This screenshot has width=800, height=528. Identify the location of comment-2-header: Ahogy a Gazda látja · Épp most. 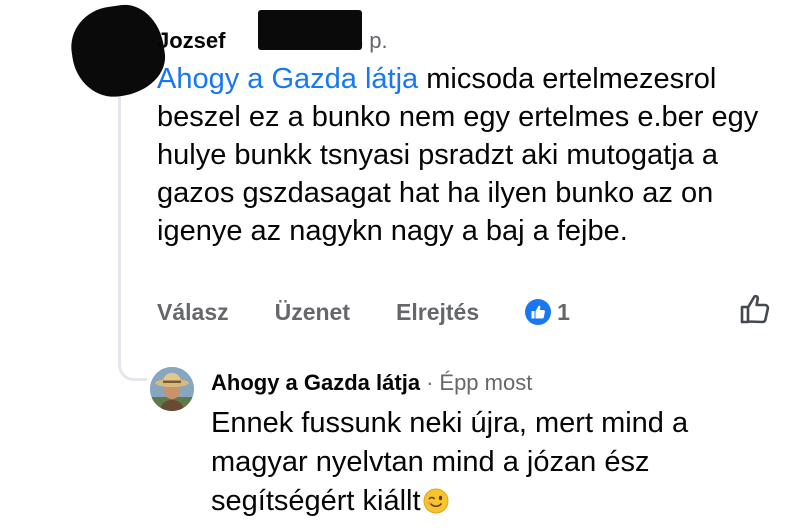
(371, 383).